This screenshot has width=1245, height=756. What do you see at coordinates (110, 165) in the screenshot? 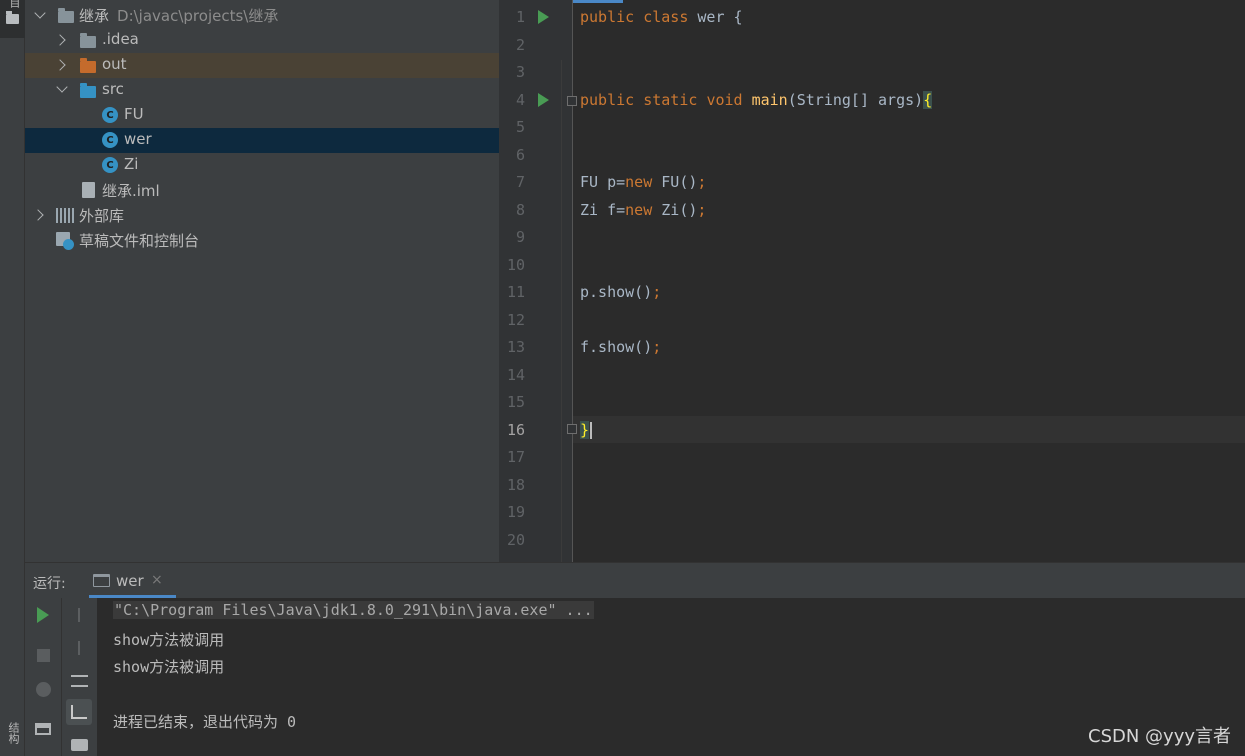
I see `class-icon: C` at bounding box center [110, 165].